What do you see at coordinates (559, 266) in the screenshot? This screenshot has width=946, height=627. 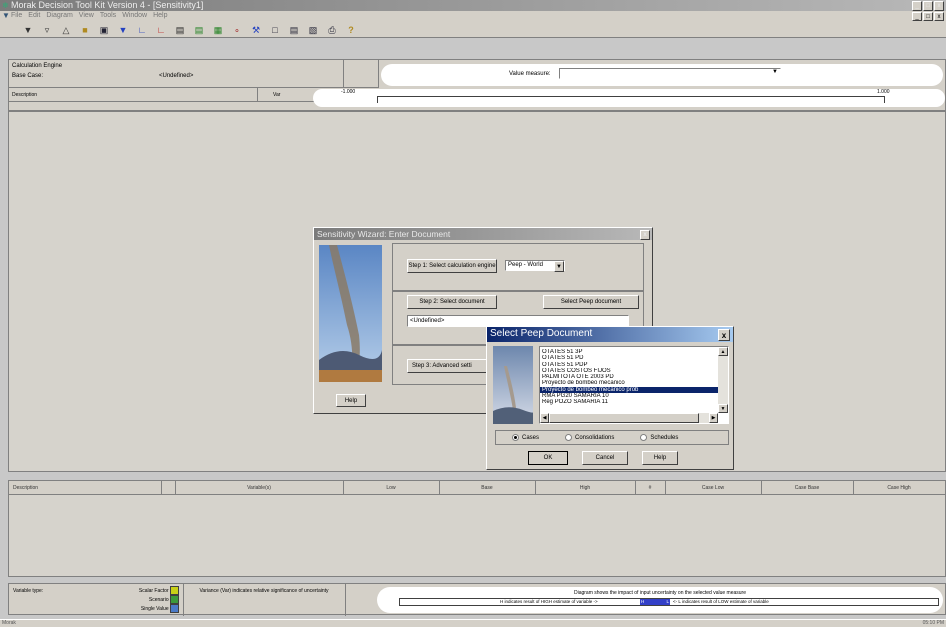 I see `engine-dropdown-icon: ▼` at bounding box center [559, 266].